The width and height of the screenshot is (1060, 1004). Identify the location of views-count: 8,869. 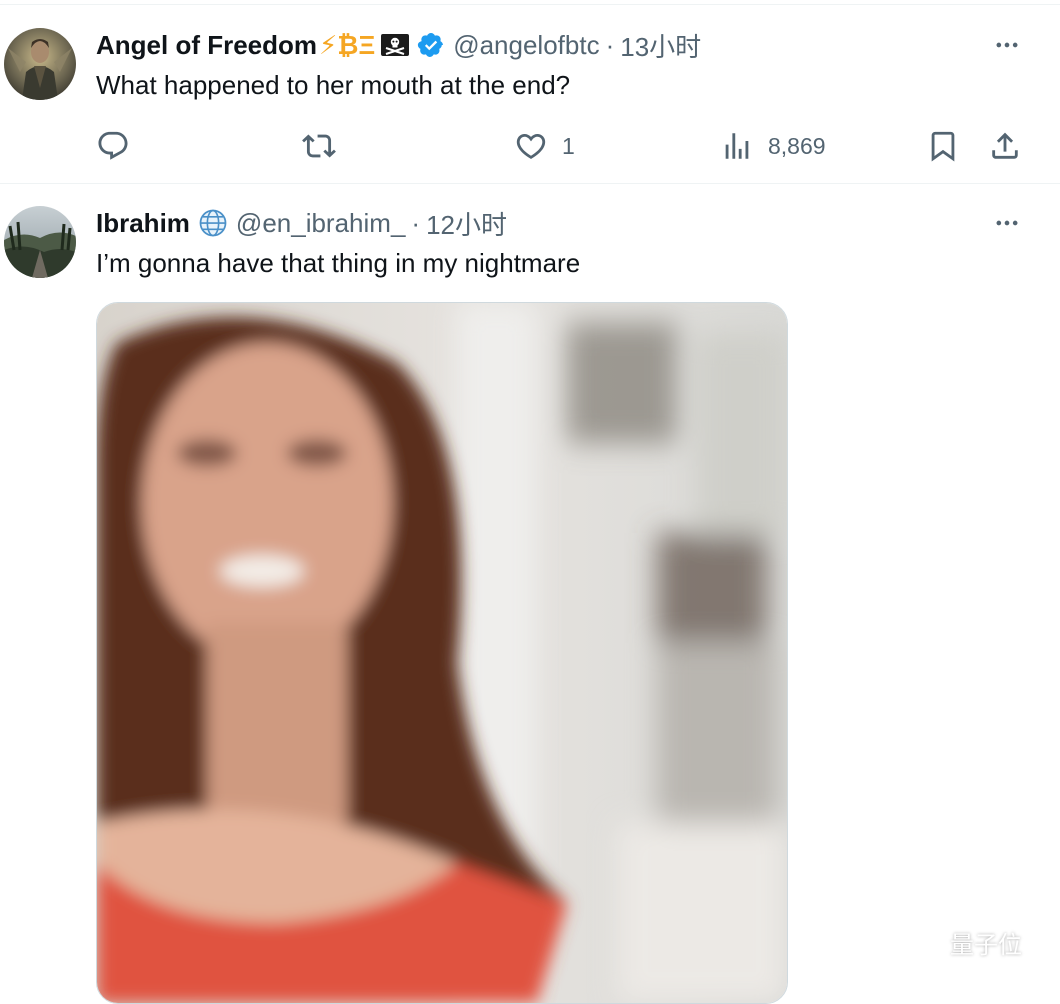
(797, 145).